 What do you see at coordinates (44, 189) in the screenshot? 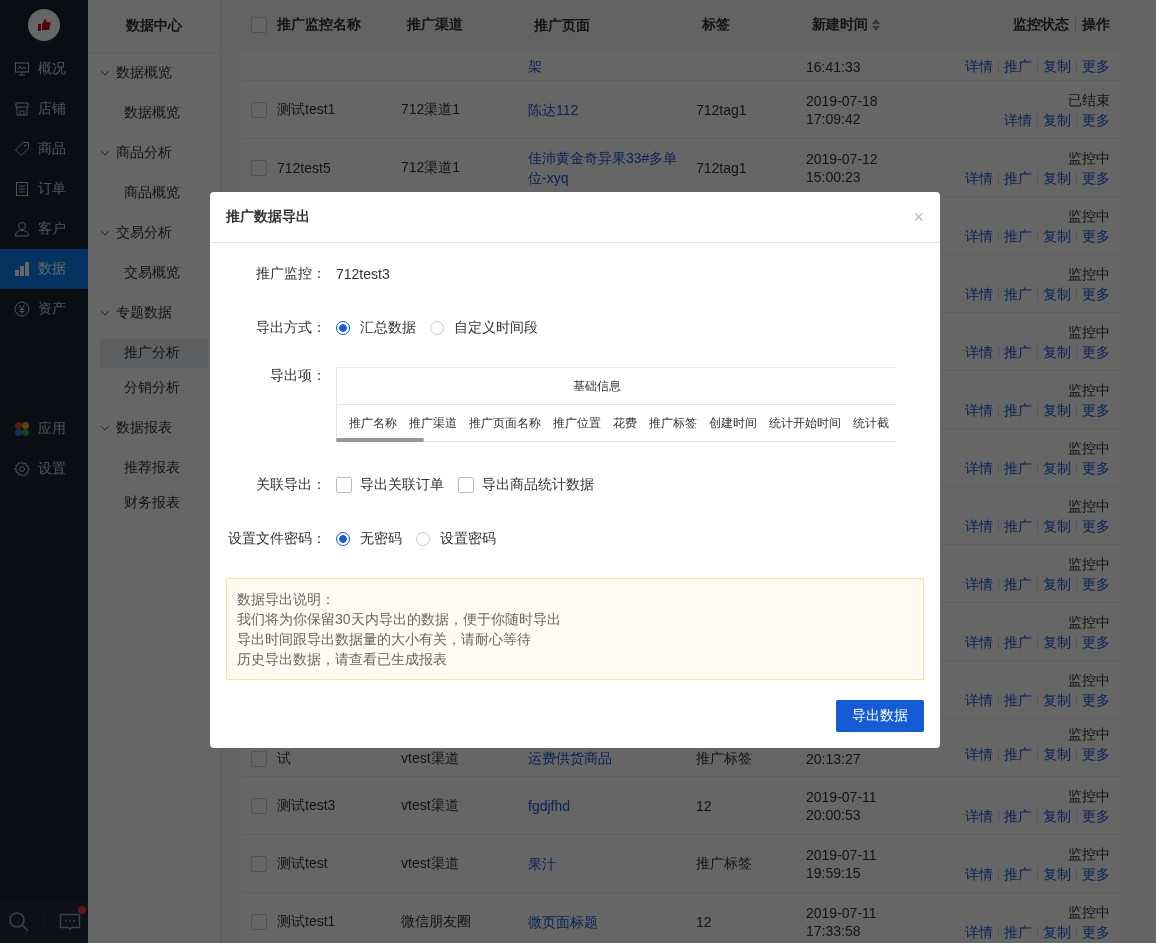
I see `nav-item: 订单` at bounding box center [44, 189].